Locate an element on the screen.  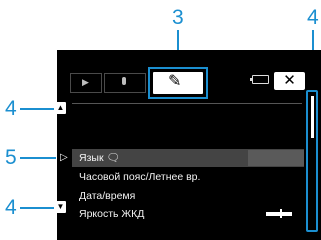
leader-line-4-up is located at coordinates (37, 109).